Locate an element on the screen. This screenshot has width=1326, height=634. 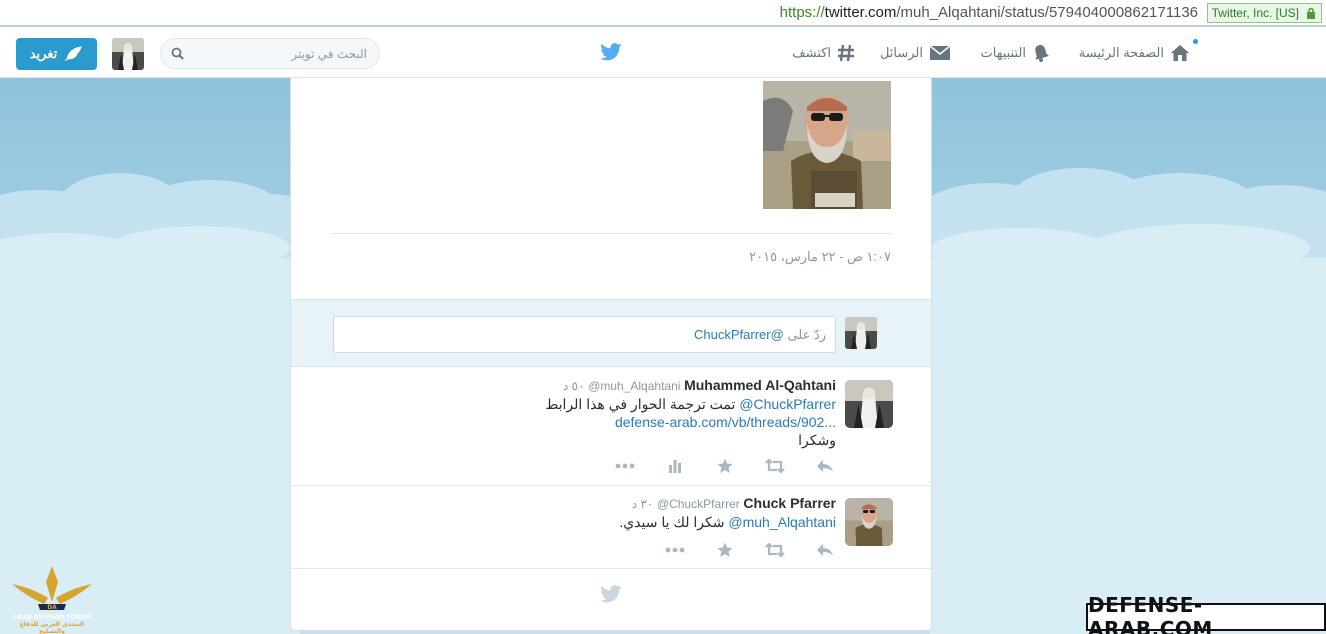
quill-icon is located at coordinates (73, 54).